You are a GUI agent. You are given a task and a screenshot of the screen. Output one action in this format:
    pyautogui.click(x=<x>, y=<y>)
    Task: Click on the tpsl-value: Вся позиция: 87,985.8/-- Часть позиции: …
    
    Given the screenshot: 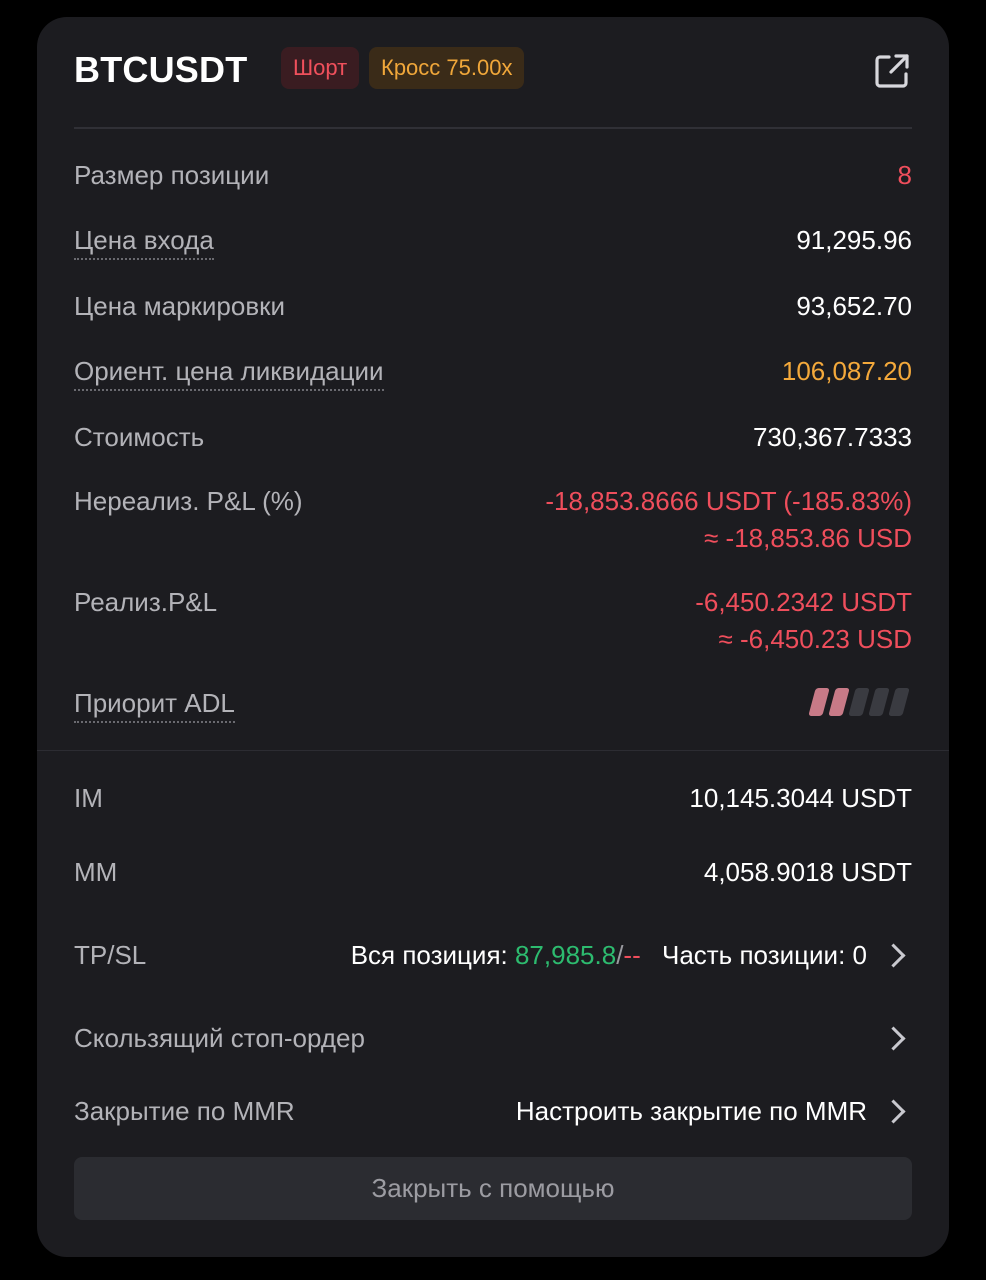 What is the action you would take?
    pyautogui.click(x=631, y=955)
    